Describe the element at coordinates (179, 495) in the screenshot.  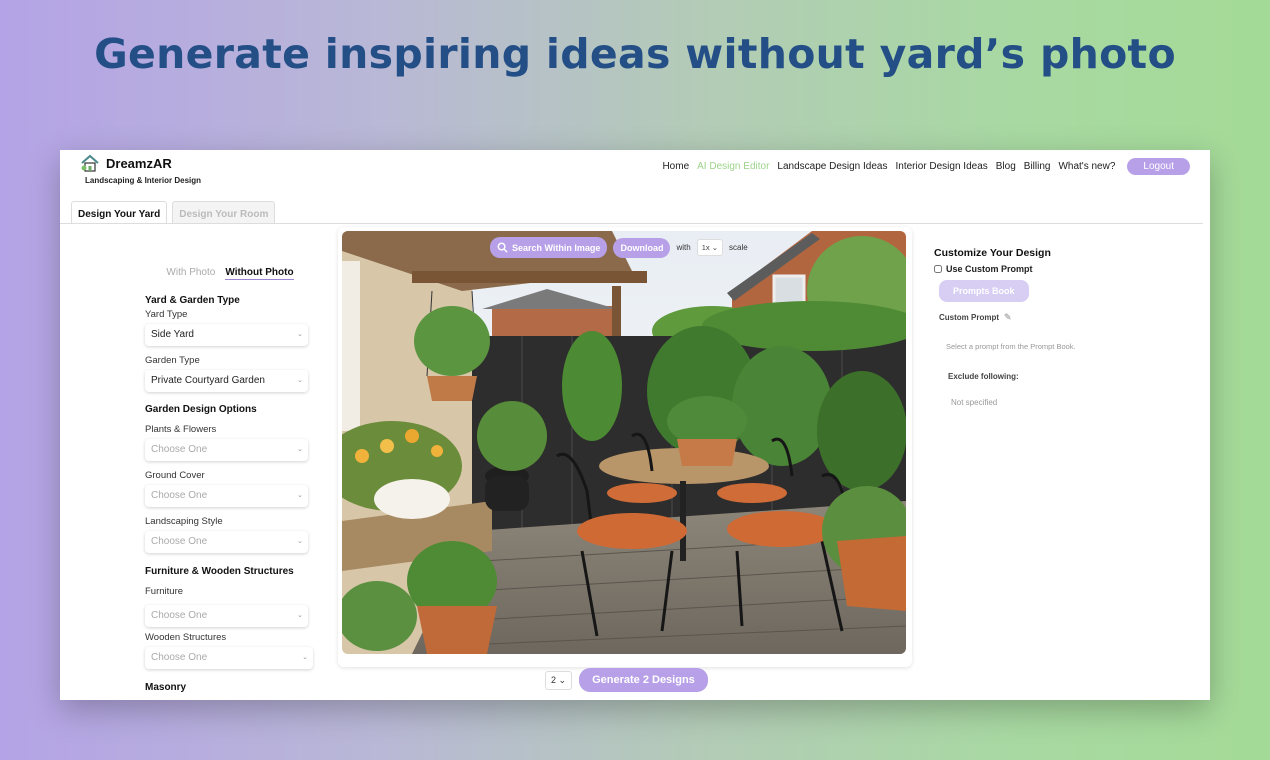
I see `ground-cover-placeholder: Choose One` at that location.